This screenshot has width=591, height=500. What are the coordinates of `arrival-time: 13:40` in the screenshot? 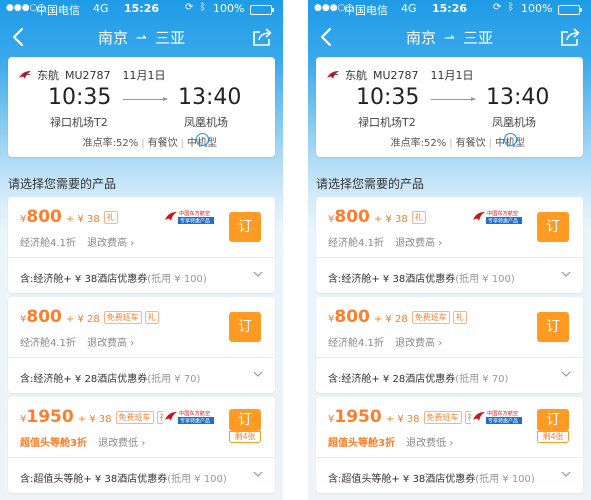 It's located at (210, 97).